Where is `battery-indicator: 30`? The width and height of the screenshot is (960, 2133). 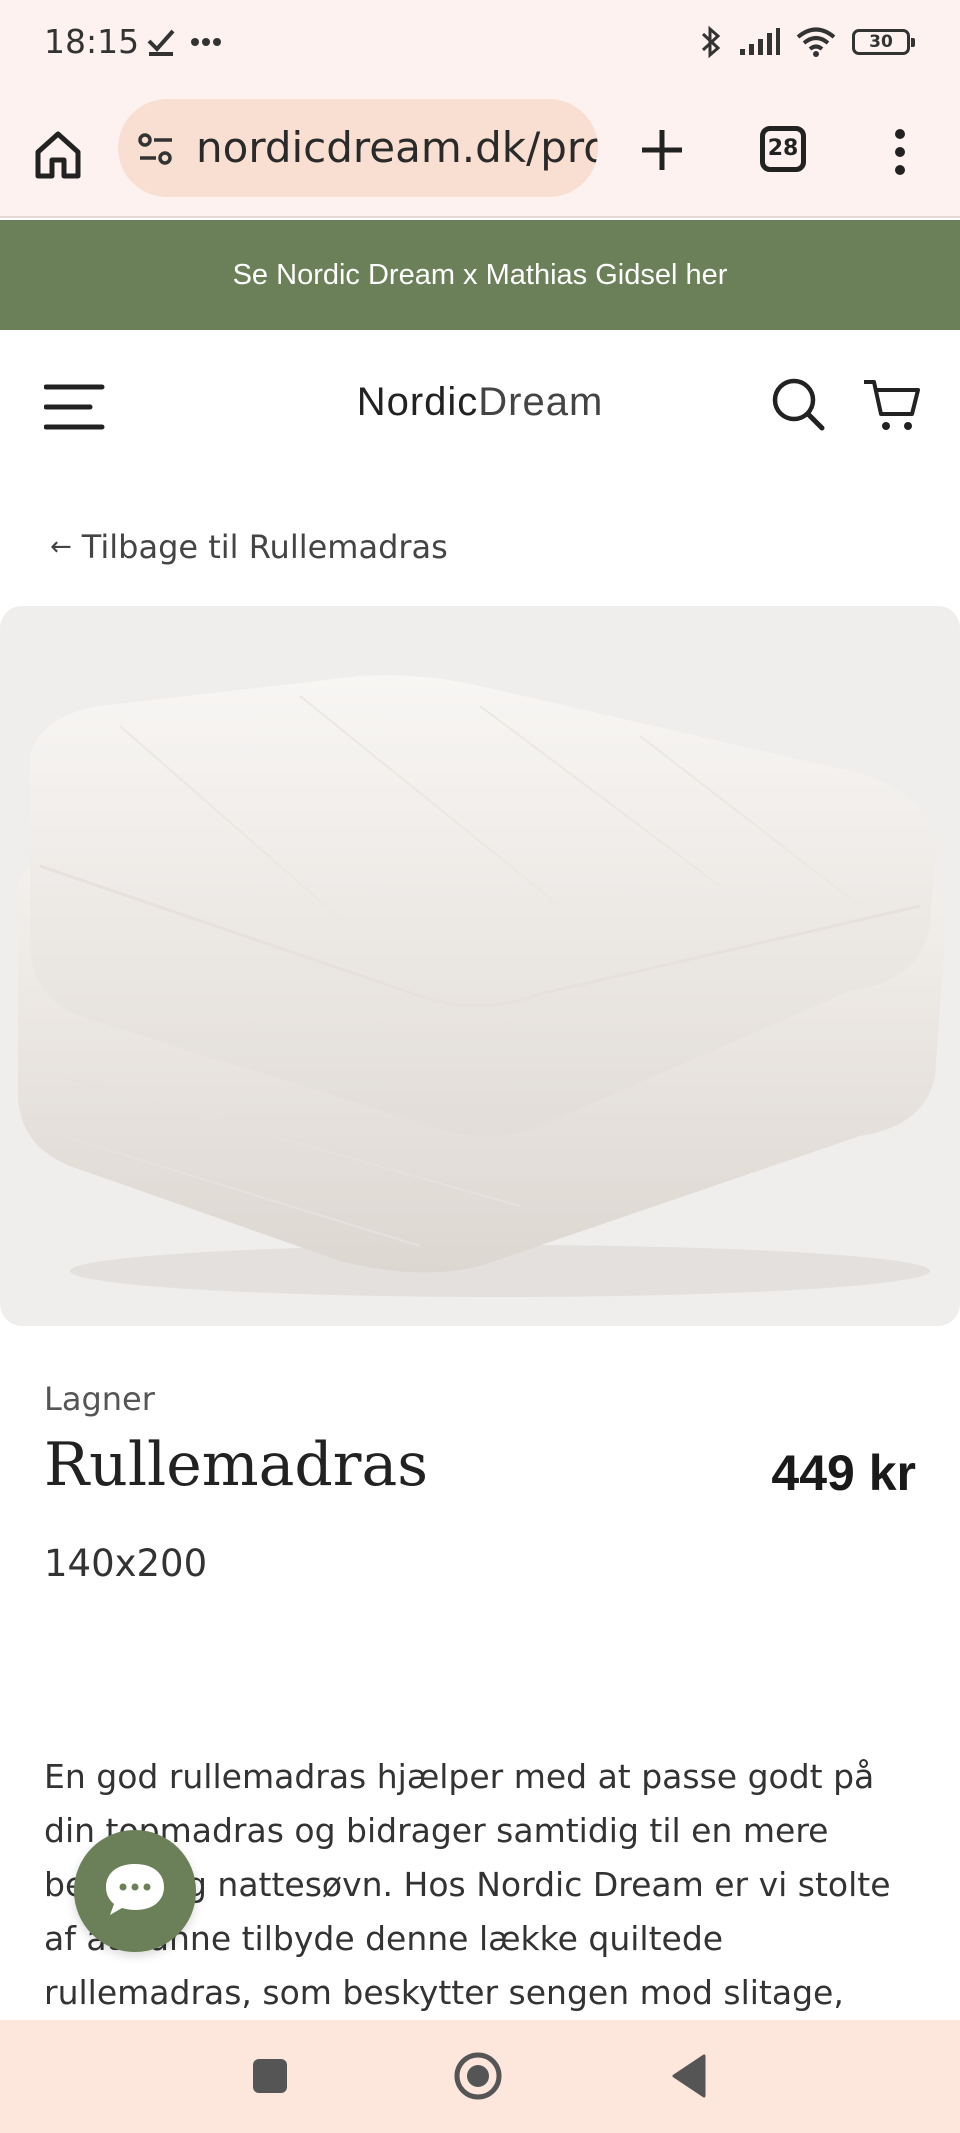 battery-indicator: 30 is located at coordinates (883, 42).